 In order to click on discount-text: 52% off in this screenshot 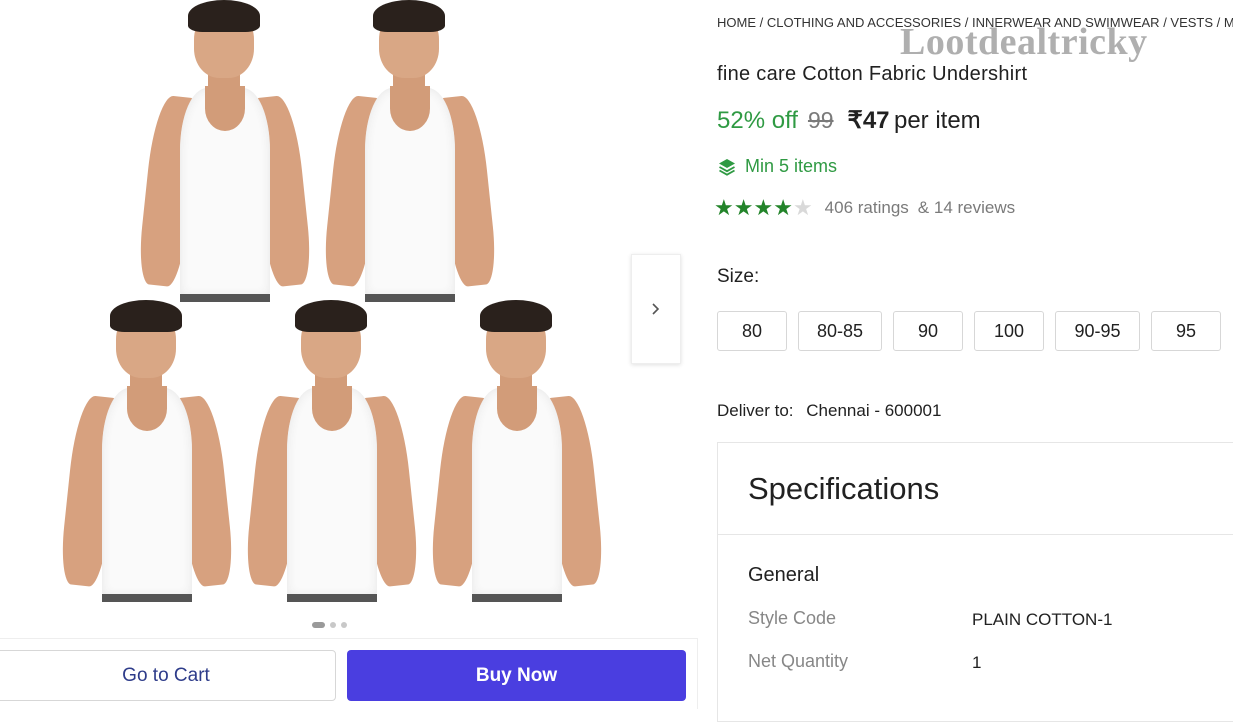, I will do `click(757, 120)`.